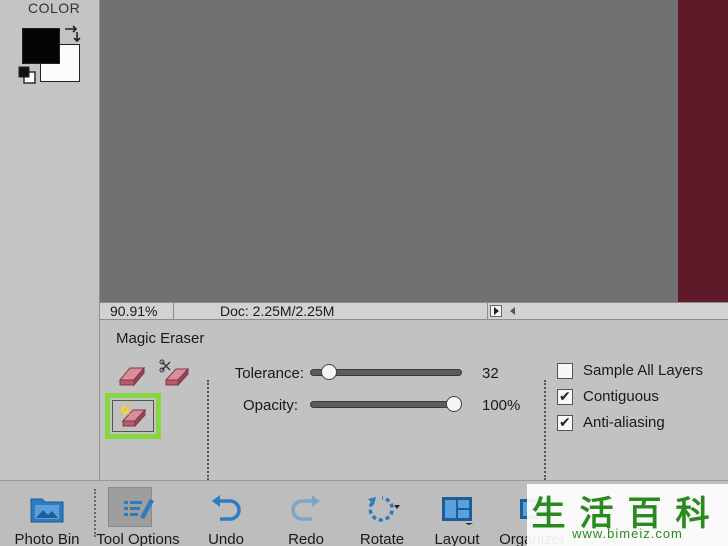 Image resolution: width=728 pixels, height=546 pixels. Describe the element at coordinates (627, 533) in the screenshot. I see `watermark-url: www.bimeiz.com` at that location.